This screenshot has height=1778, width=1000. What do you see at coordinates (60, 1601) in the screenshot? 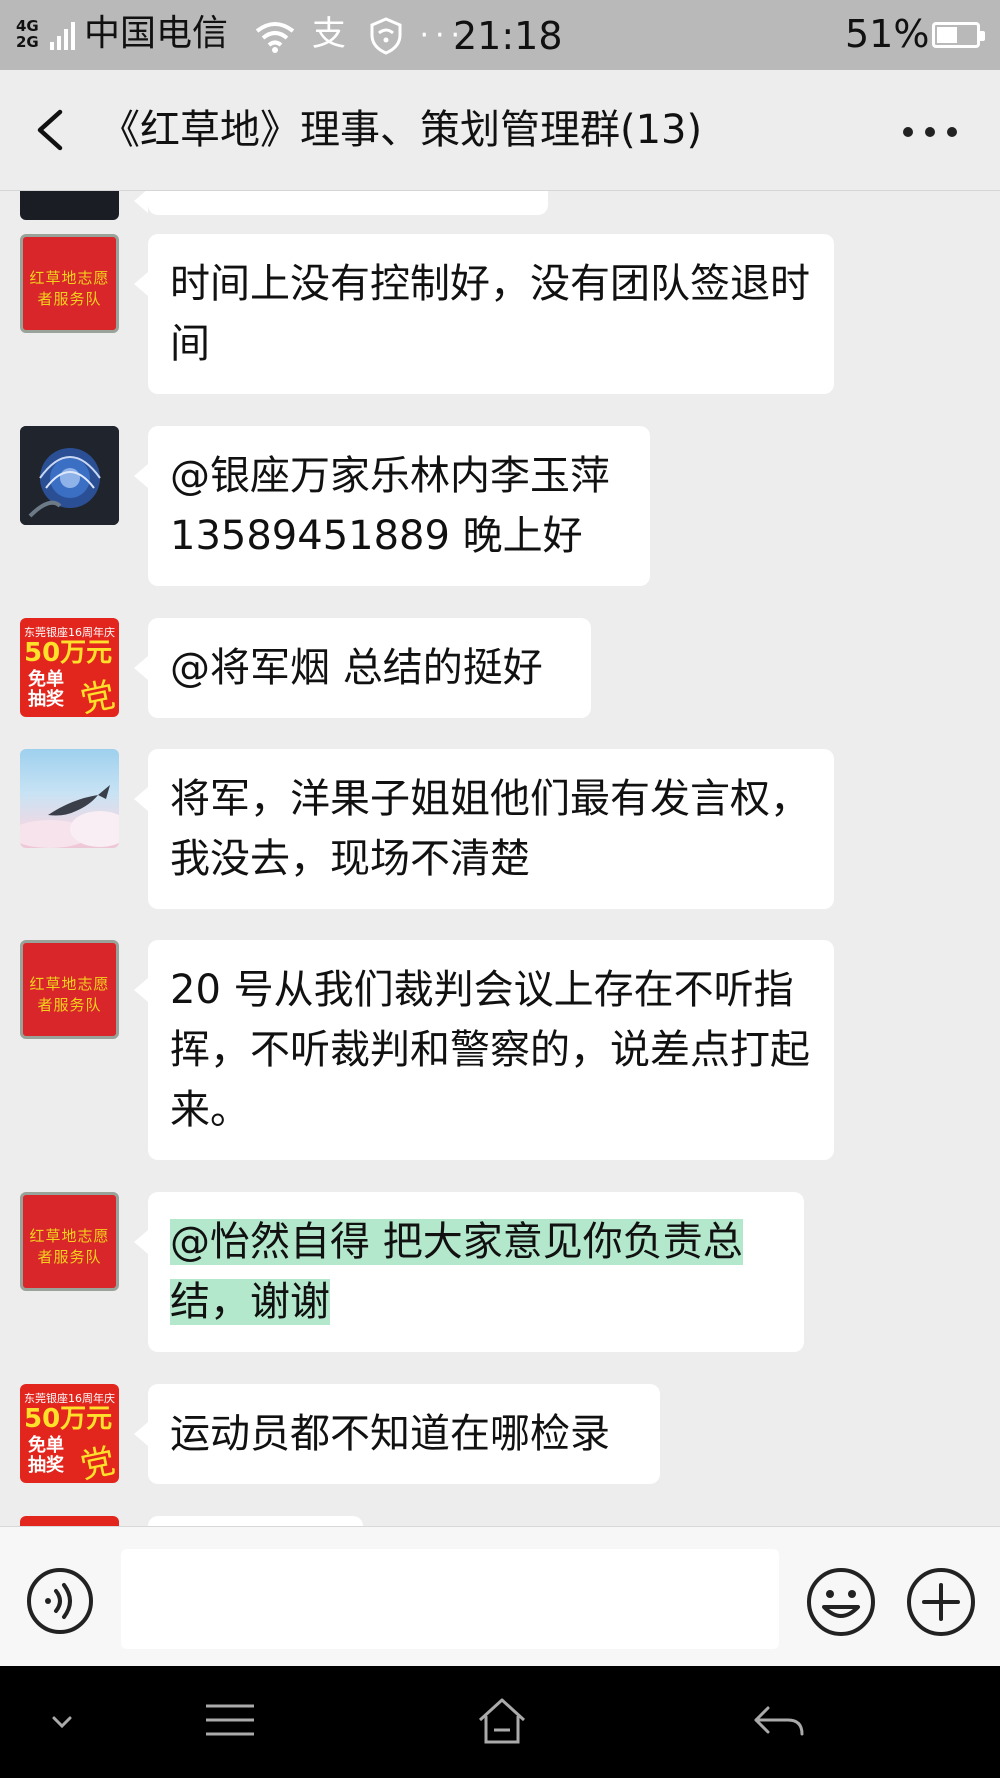
I see `voice-input-icon` at bounding box center [60, 1601].